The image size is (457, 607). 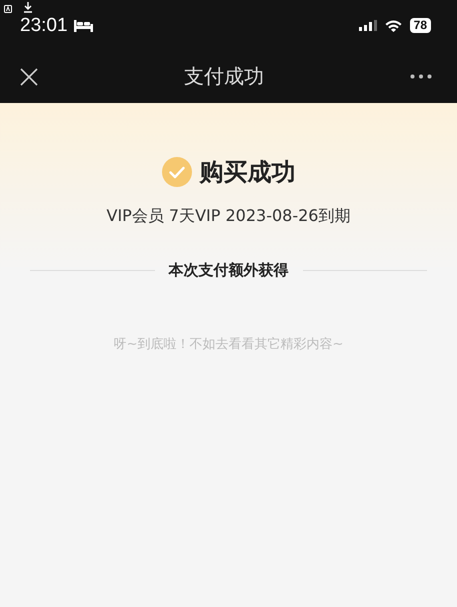 What do you see at coordinates (229, 344) in the screenshot?
I see `empty-message: 呀~到底啦！不如去看看其它精彩内容~` at bounding box center [229, 344].